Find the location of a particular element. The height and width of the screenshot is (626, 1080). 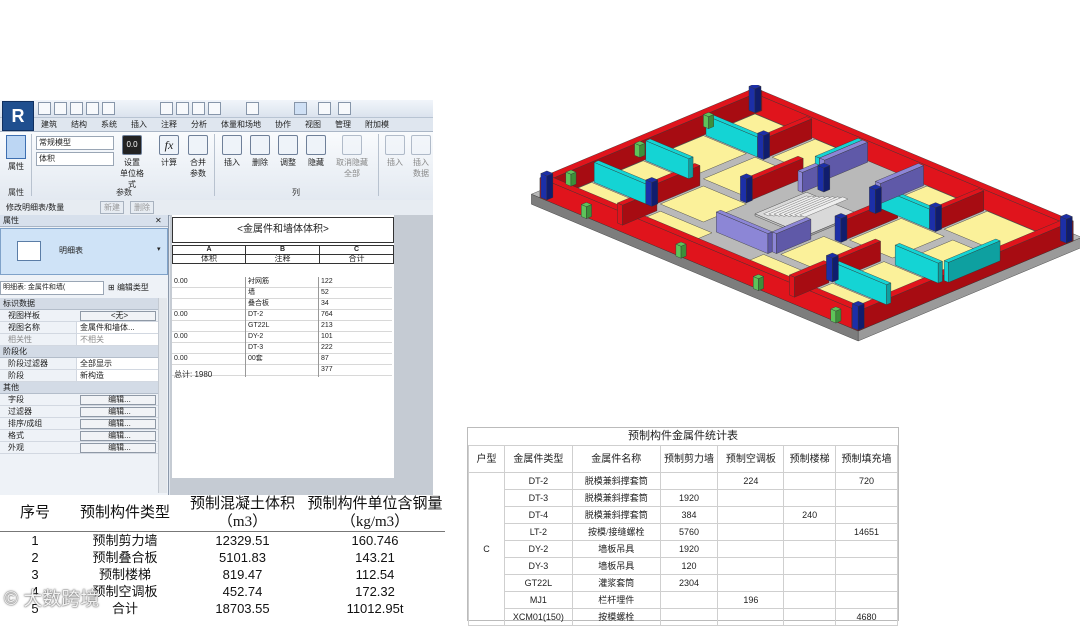

tab-collaborate: 协作 is located at coordinates (283, 124).